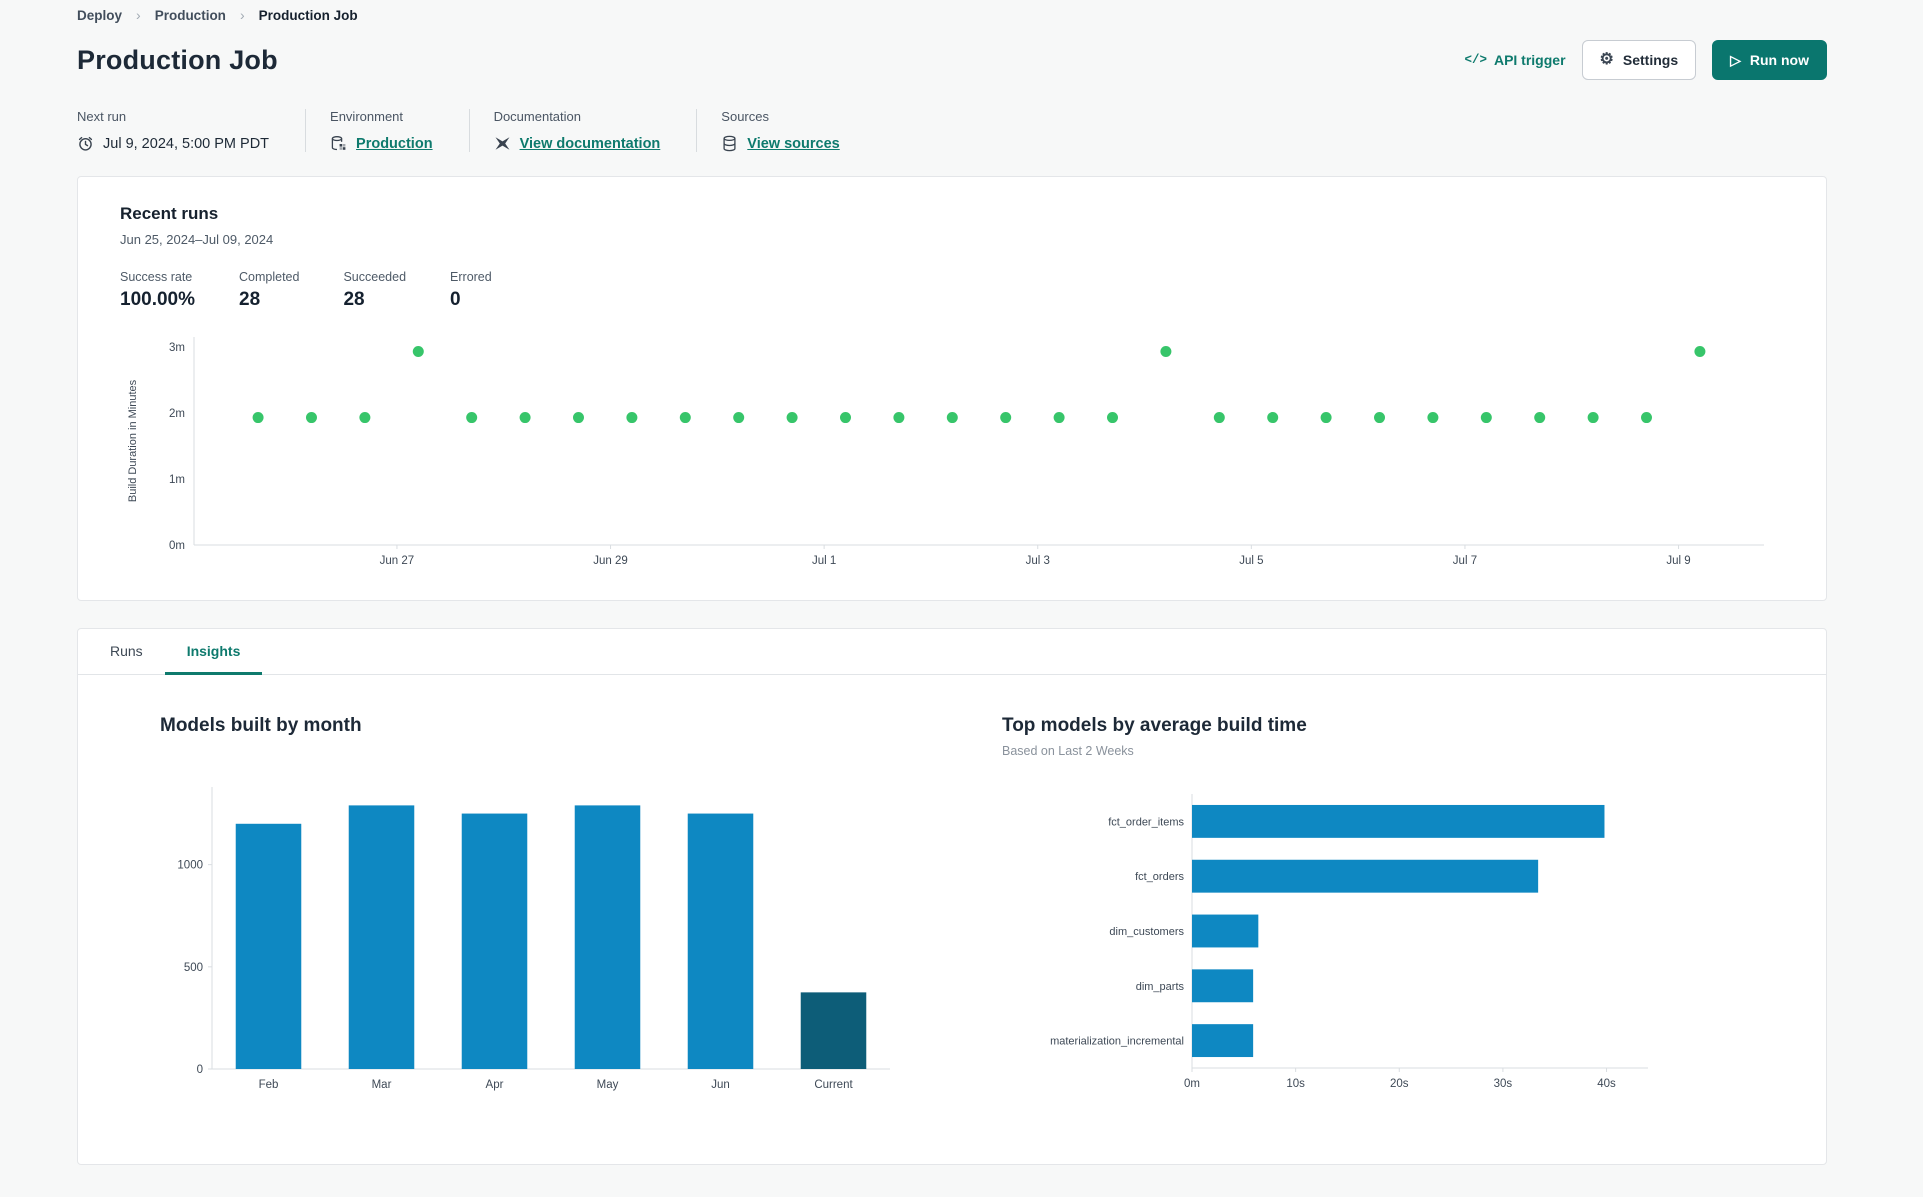 This screenshot has width=1923, height=1197. Describe the element at coordinates (156, 277) in the screenshot. I see `stat-label: Success rate` at that location.